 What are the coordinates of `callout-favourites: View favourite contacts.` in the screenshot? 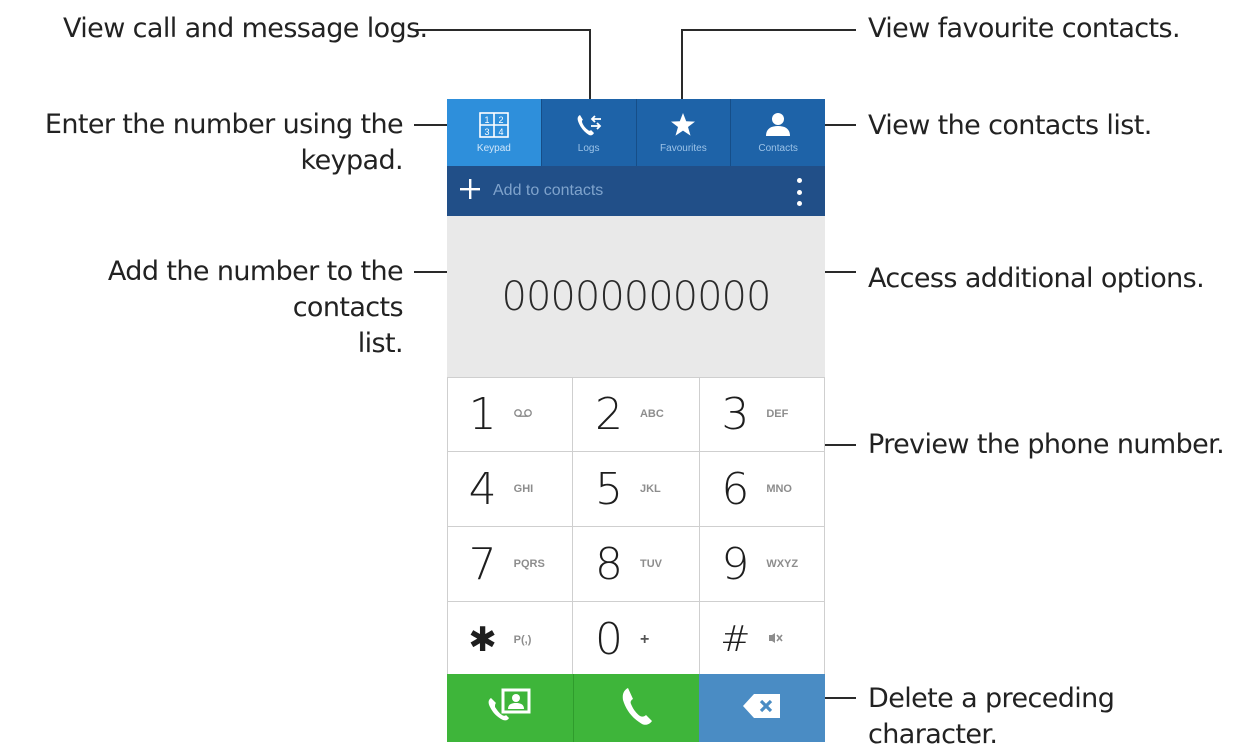 It's located at (1024, 28).